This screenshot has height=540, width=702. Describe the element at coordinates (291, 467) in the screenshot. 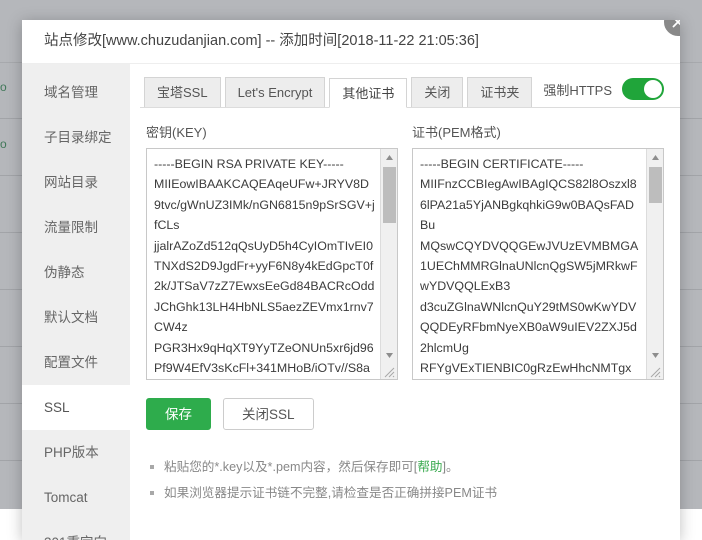

I see `hint-text-before: 粘贴您的*.key以及*.pem内容，然后保存即可[` at that location.